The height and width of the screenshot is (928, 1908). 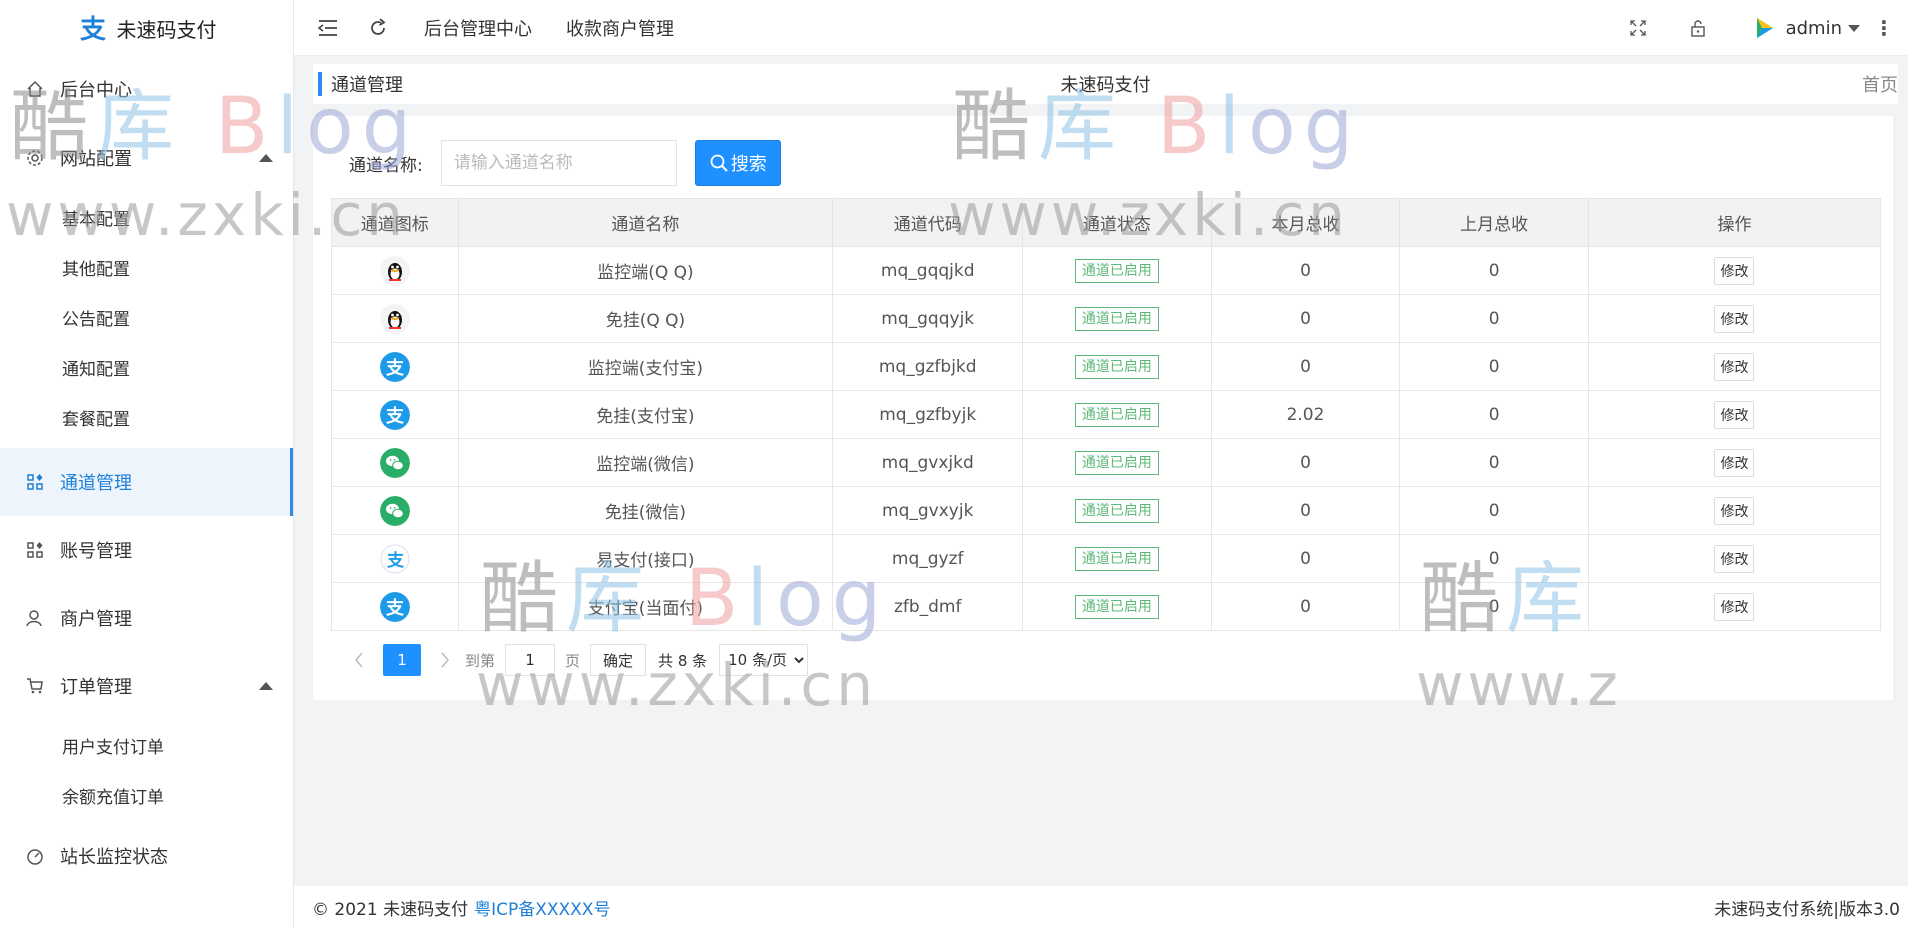 What do you see at coordinates (764, 660) in the screenshot?
I see `page-size-select: 10 条/页` at bounding box center [764, 660].